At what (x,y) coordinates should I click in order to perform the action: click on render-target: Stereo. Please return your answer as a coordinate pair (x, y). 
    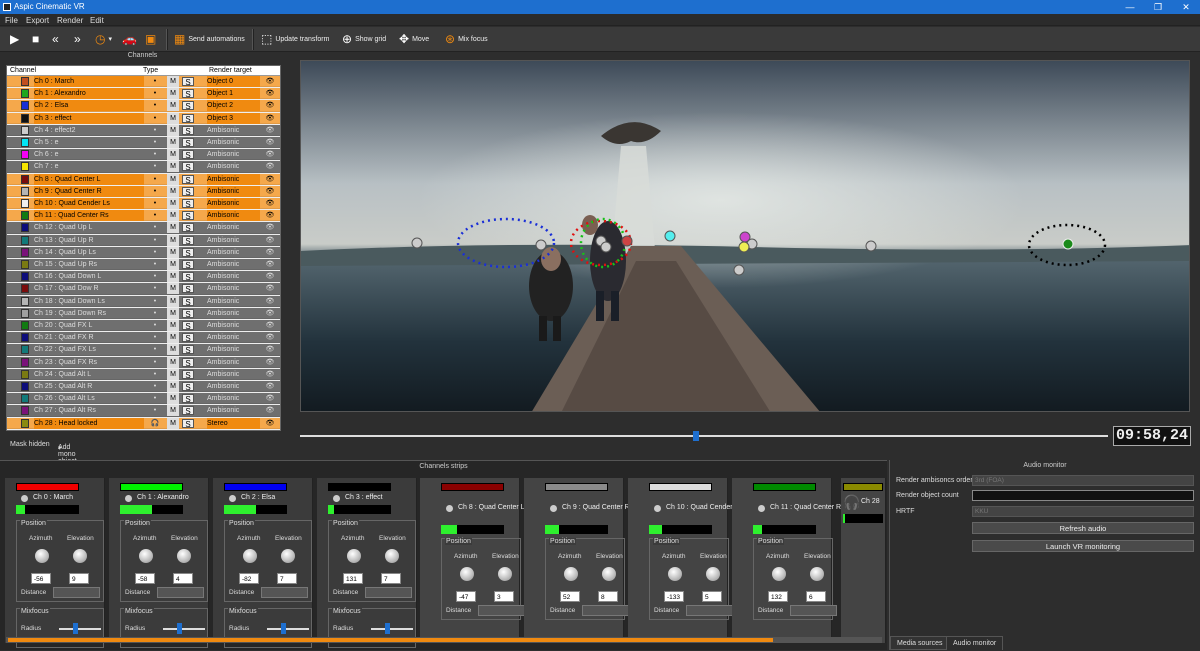
    Looking at the image, I should click on (233, 423).